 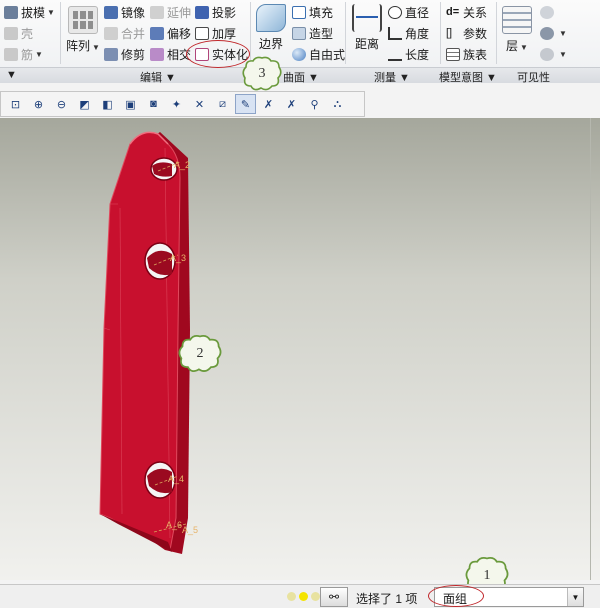 I want to click on hide-icon, so click(x=547, y=12).